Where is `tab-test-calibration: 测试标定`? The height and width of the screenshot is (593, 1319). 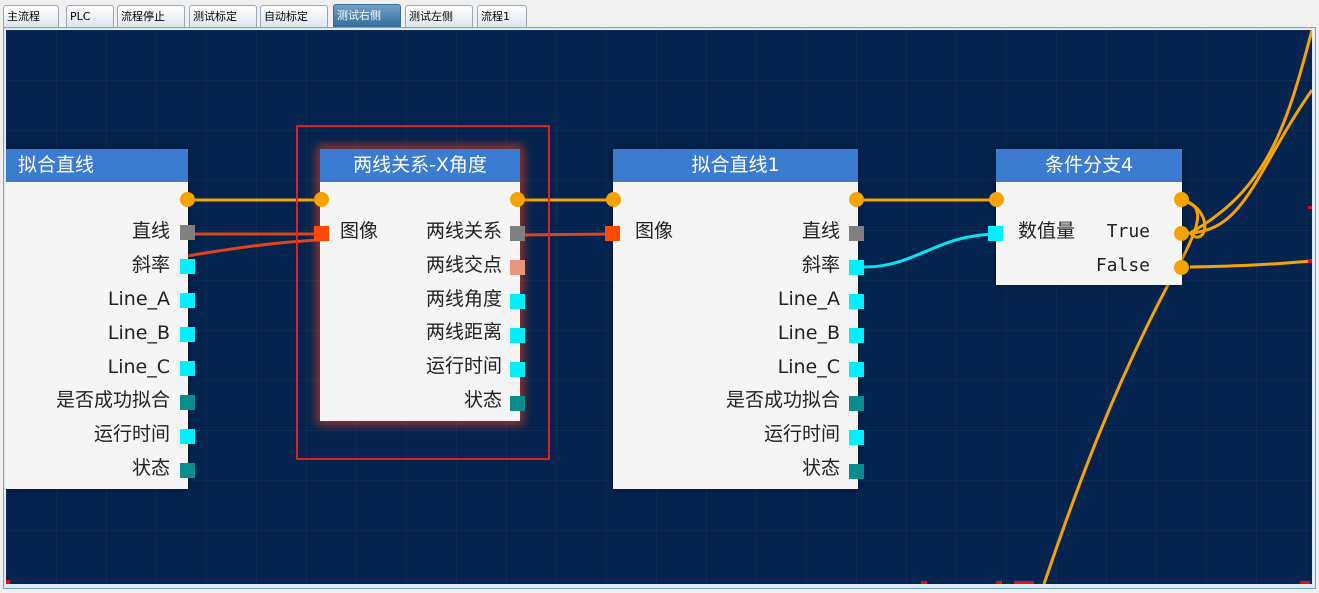
tab-test-calibration: 测试标定 is located at coordinates (223, 16).